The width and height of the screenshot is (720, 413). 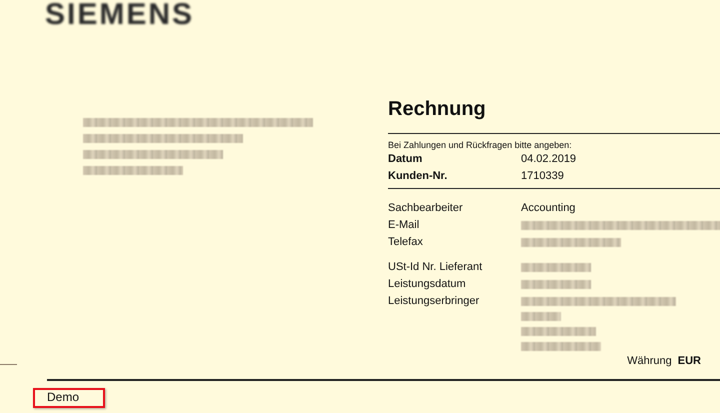 What do you see at coordinates (406, 242) in the screenshot?
I see `field-label: Telefax` at bounding box center [406, 242].